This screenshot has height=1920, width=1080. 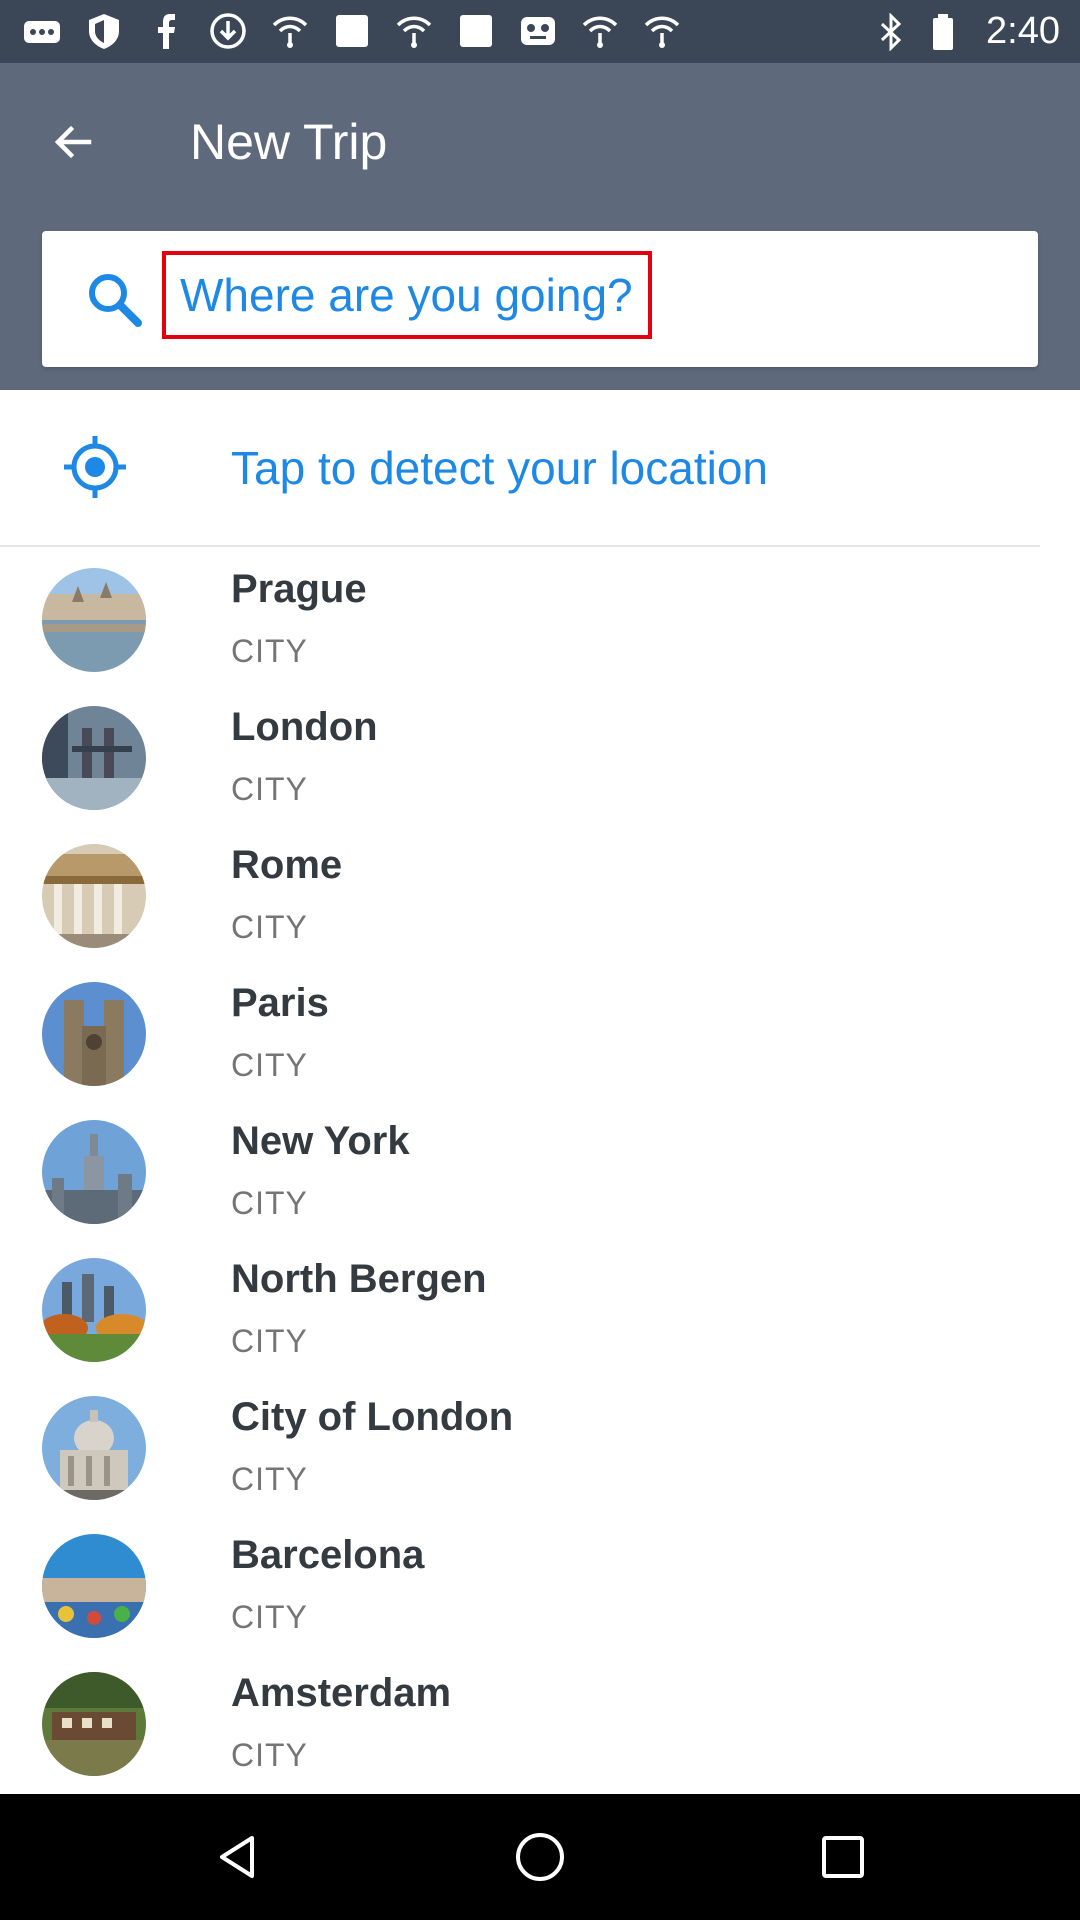 I want to click on list-item-london: London CITY, so click(x=540, y=759).